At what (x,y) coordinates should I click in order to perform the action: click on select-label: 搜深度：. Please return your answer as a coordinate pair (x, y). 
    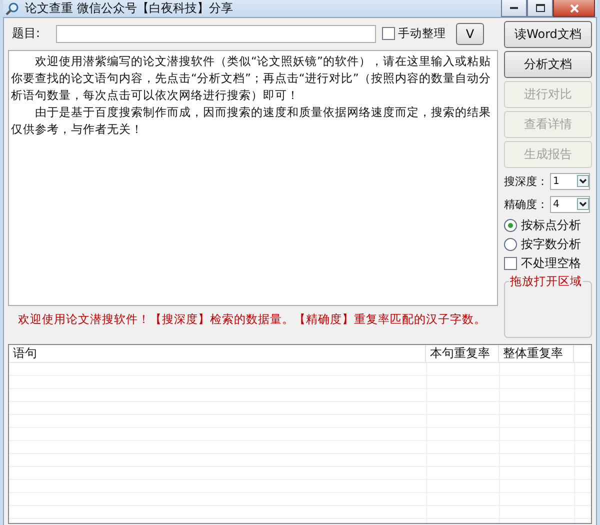
    Looking at the image, I should click on (526, 181).